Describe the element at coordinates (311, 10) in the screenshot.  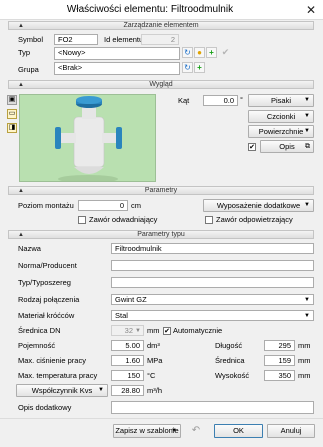
I see `close-icon: ✕` at that location.